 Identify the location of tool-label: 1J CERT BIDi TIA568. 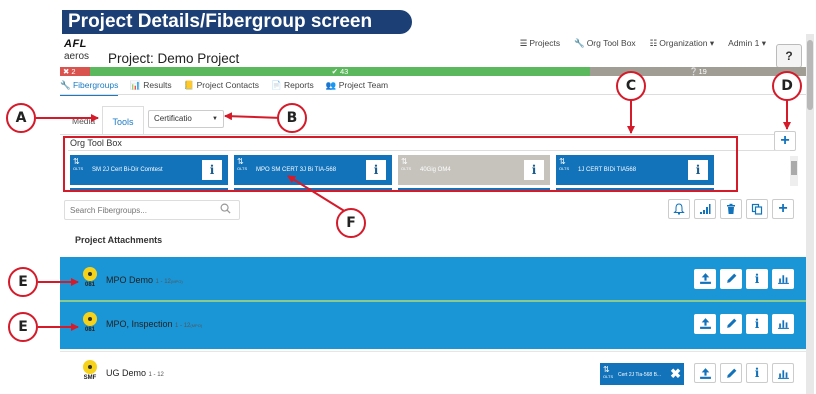
(607, 170).